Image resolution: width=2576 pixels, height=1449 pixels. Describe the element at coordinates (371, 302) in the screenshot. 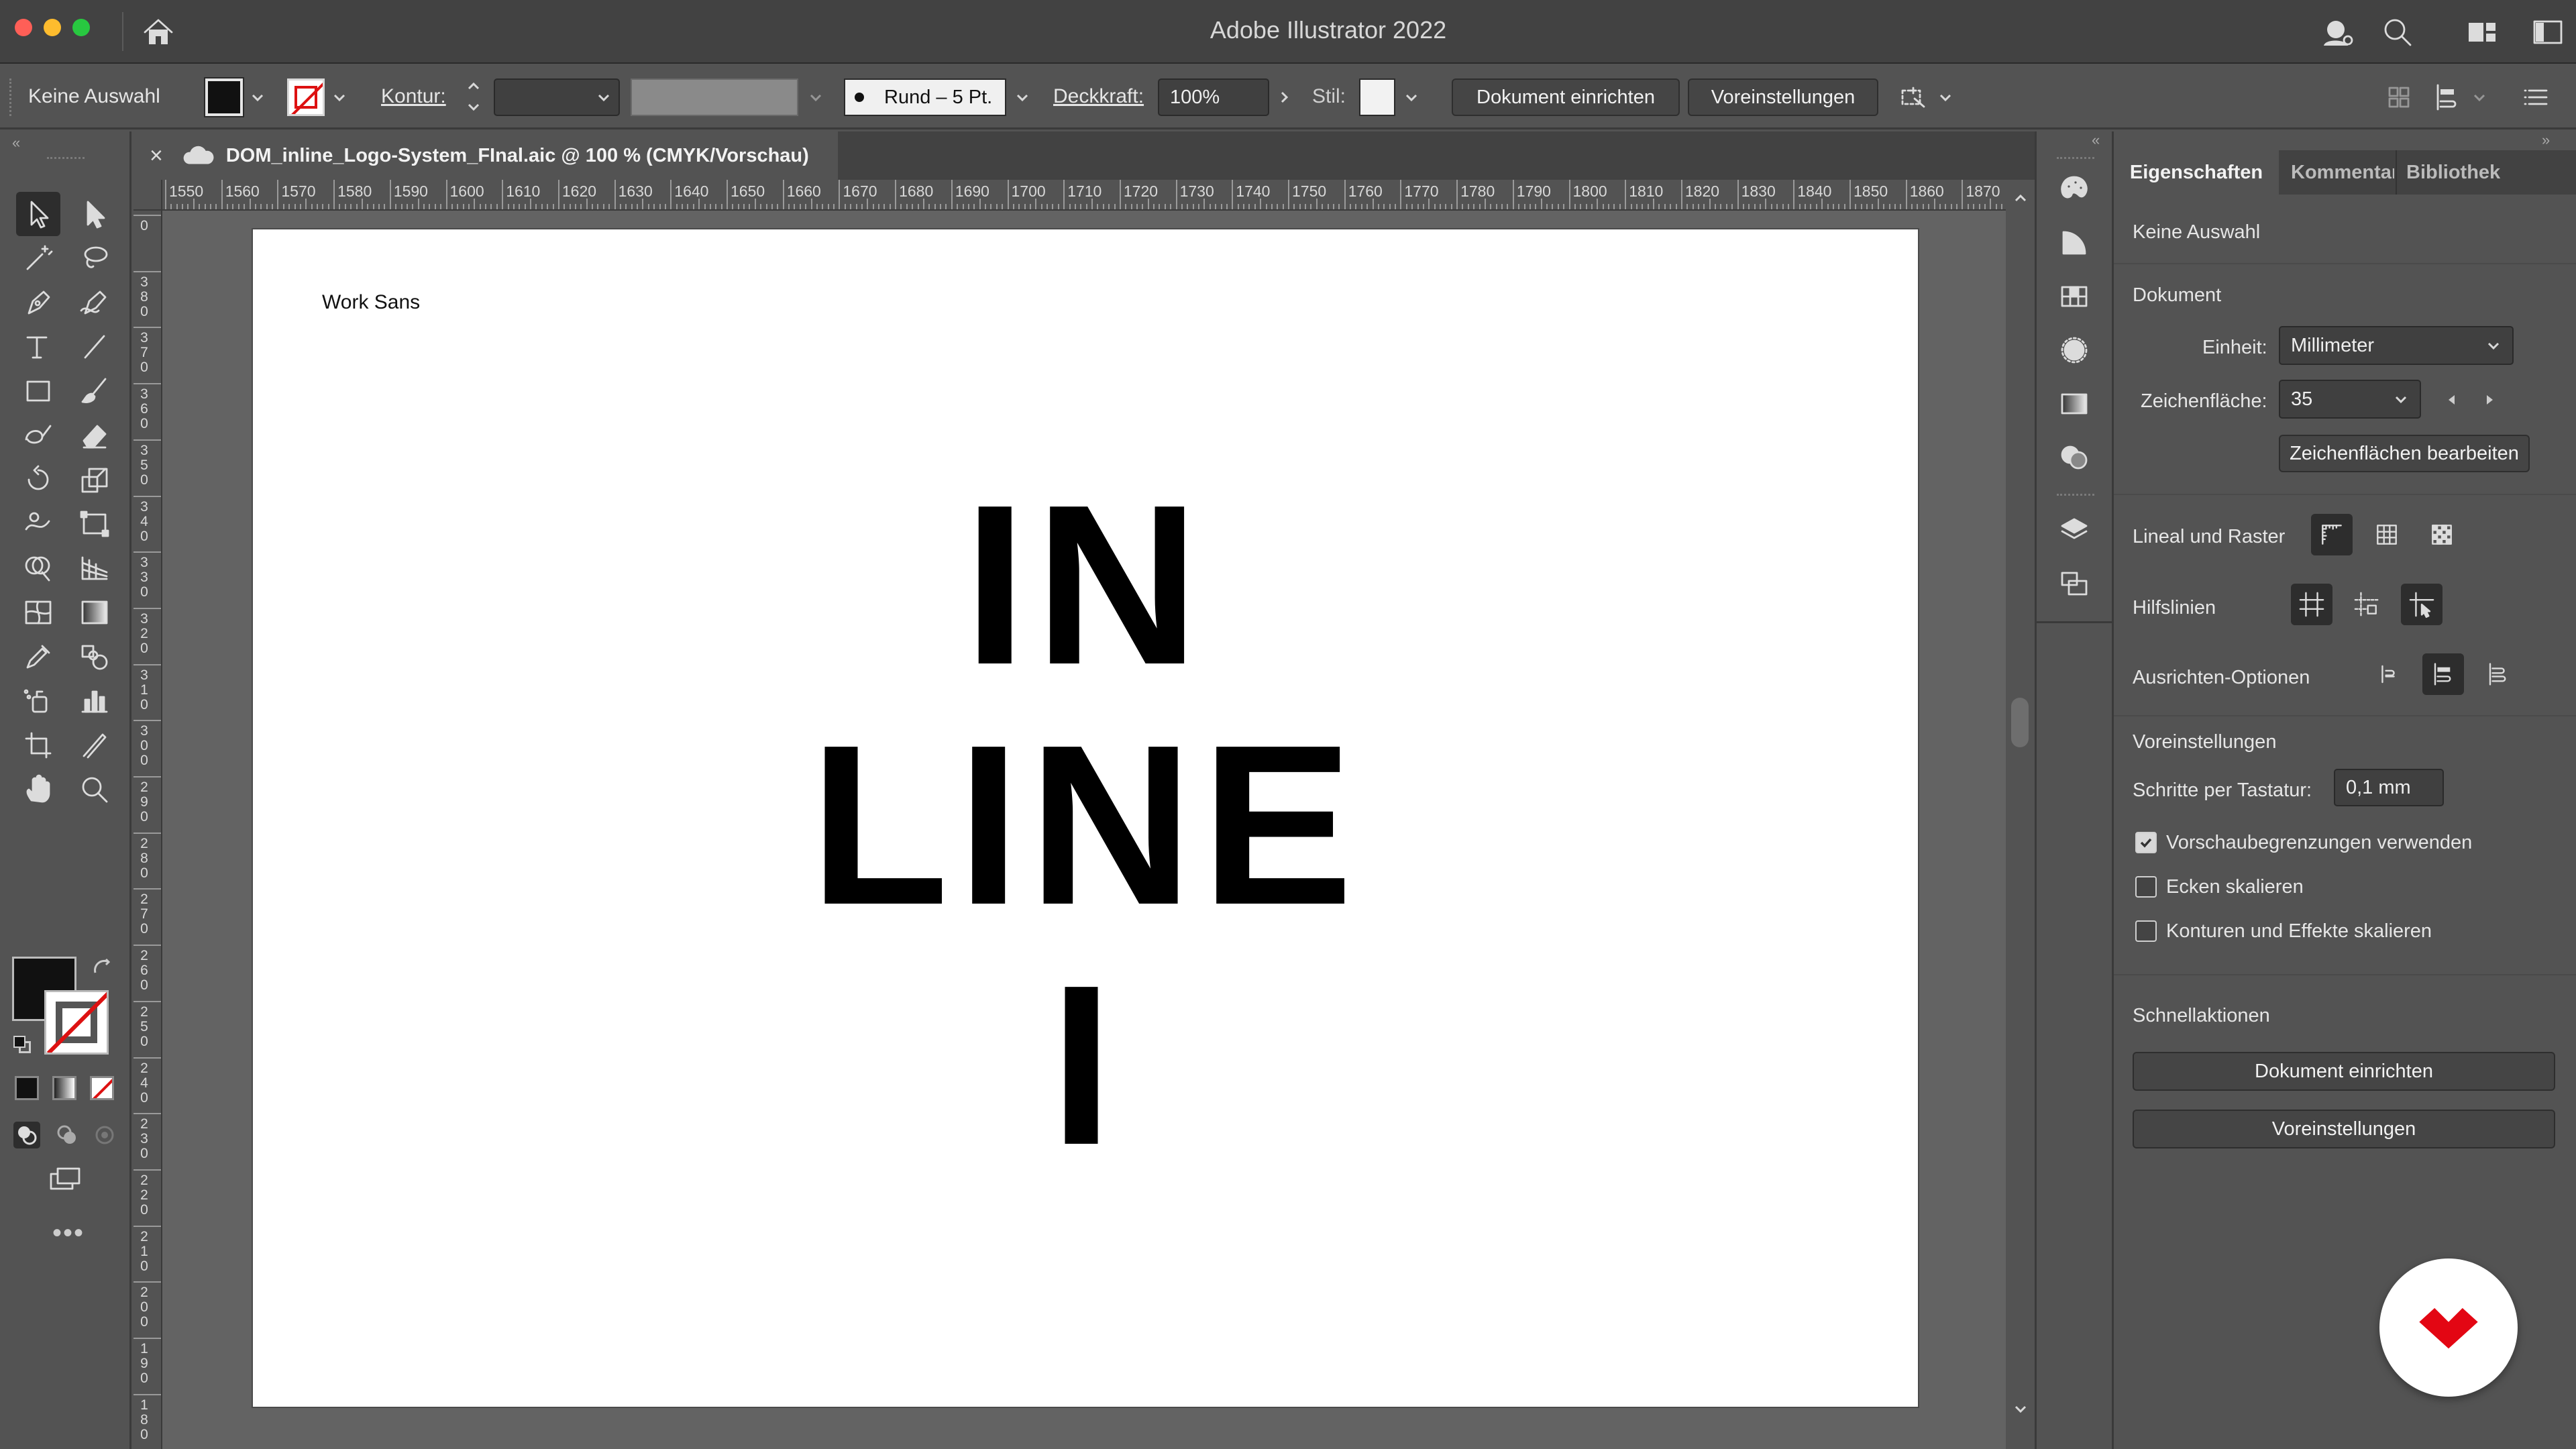

I see `artboard-font-note: Work Sans` at that location.